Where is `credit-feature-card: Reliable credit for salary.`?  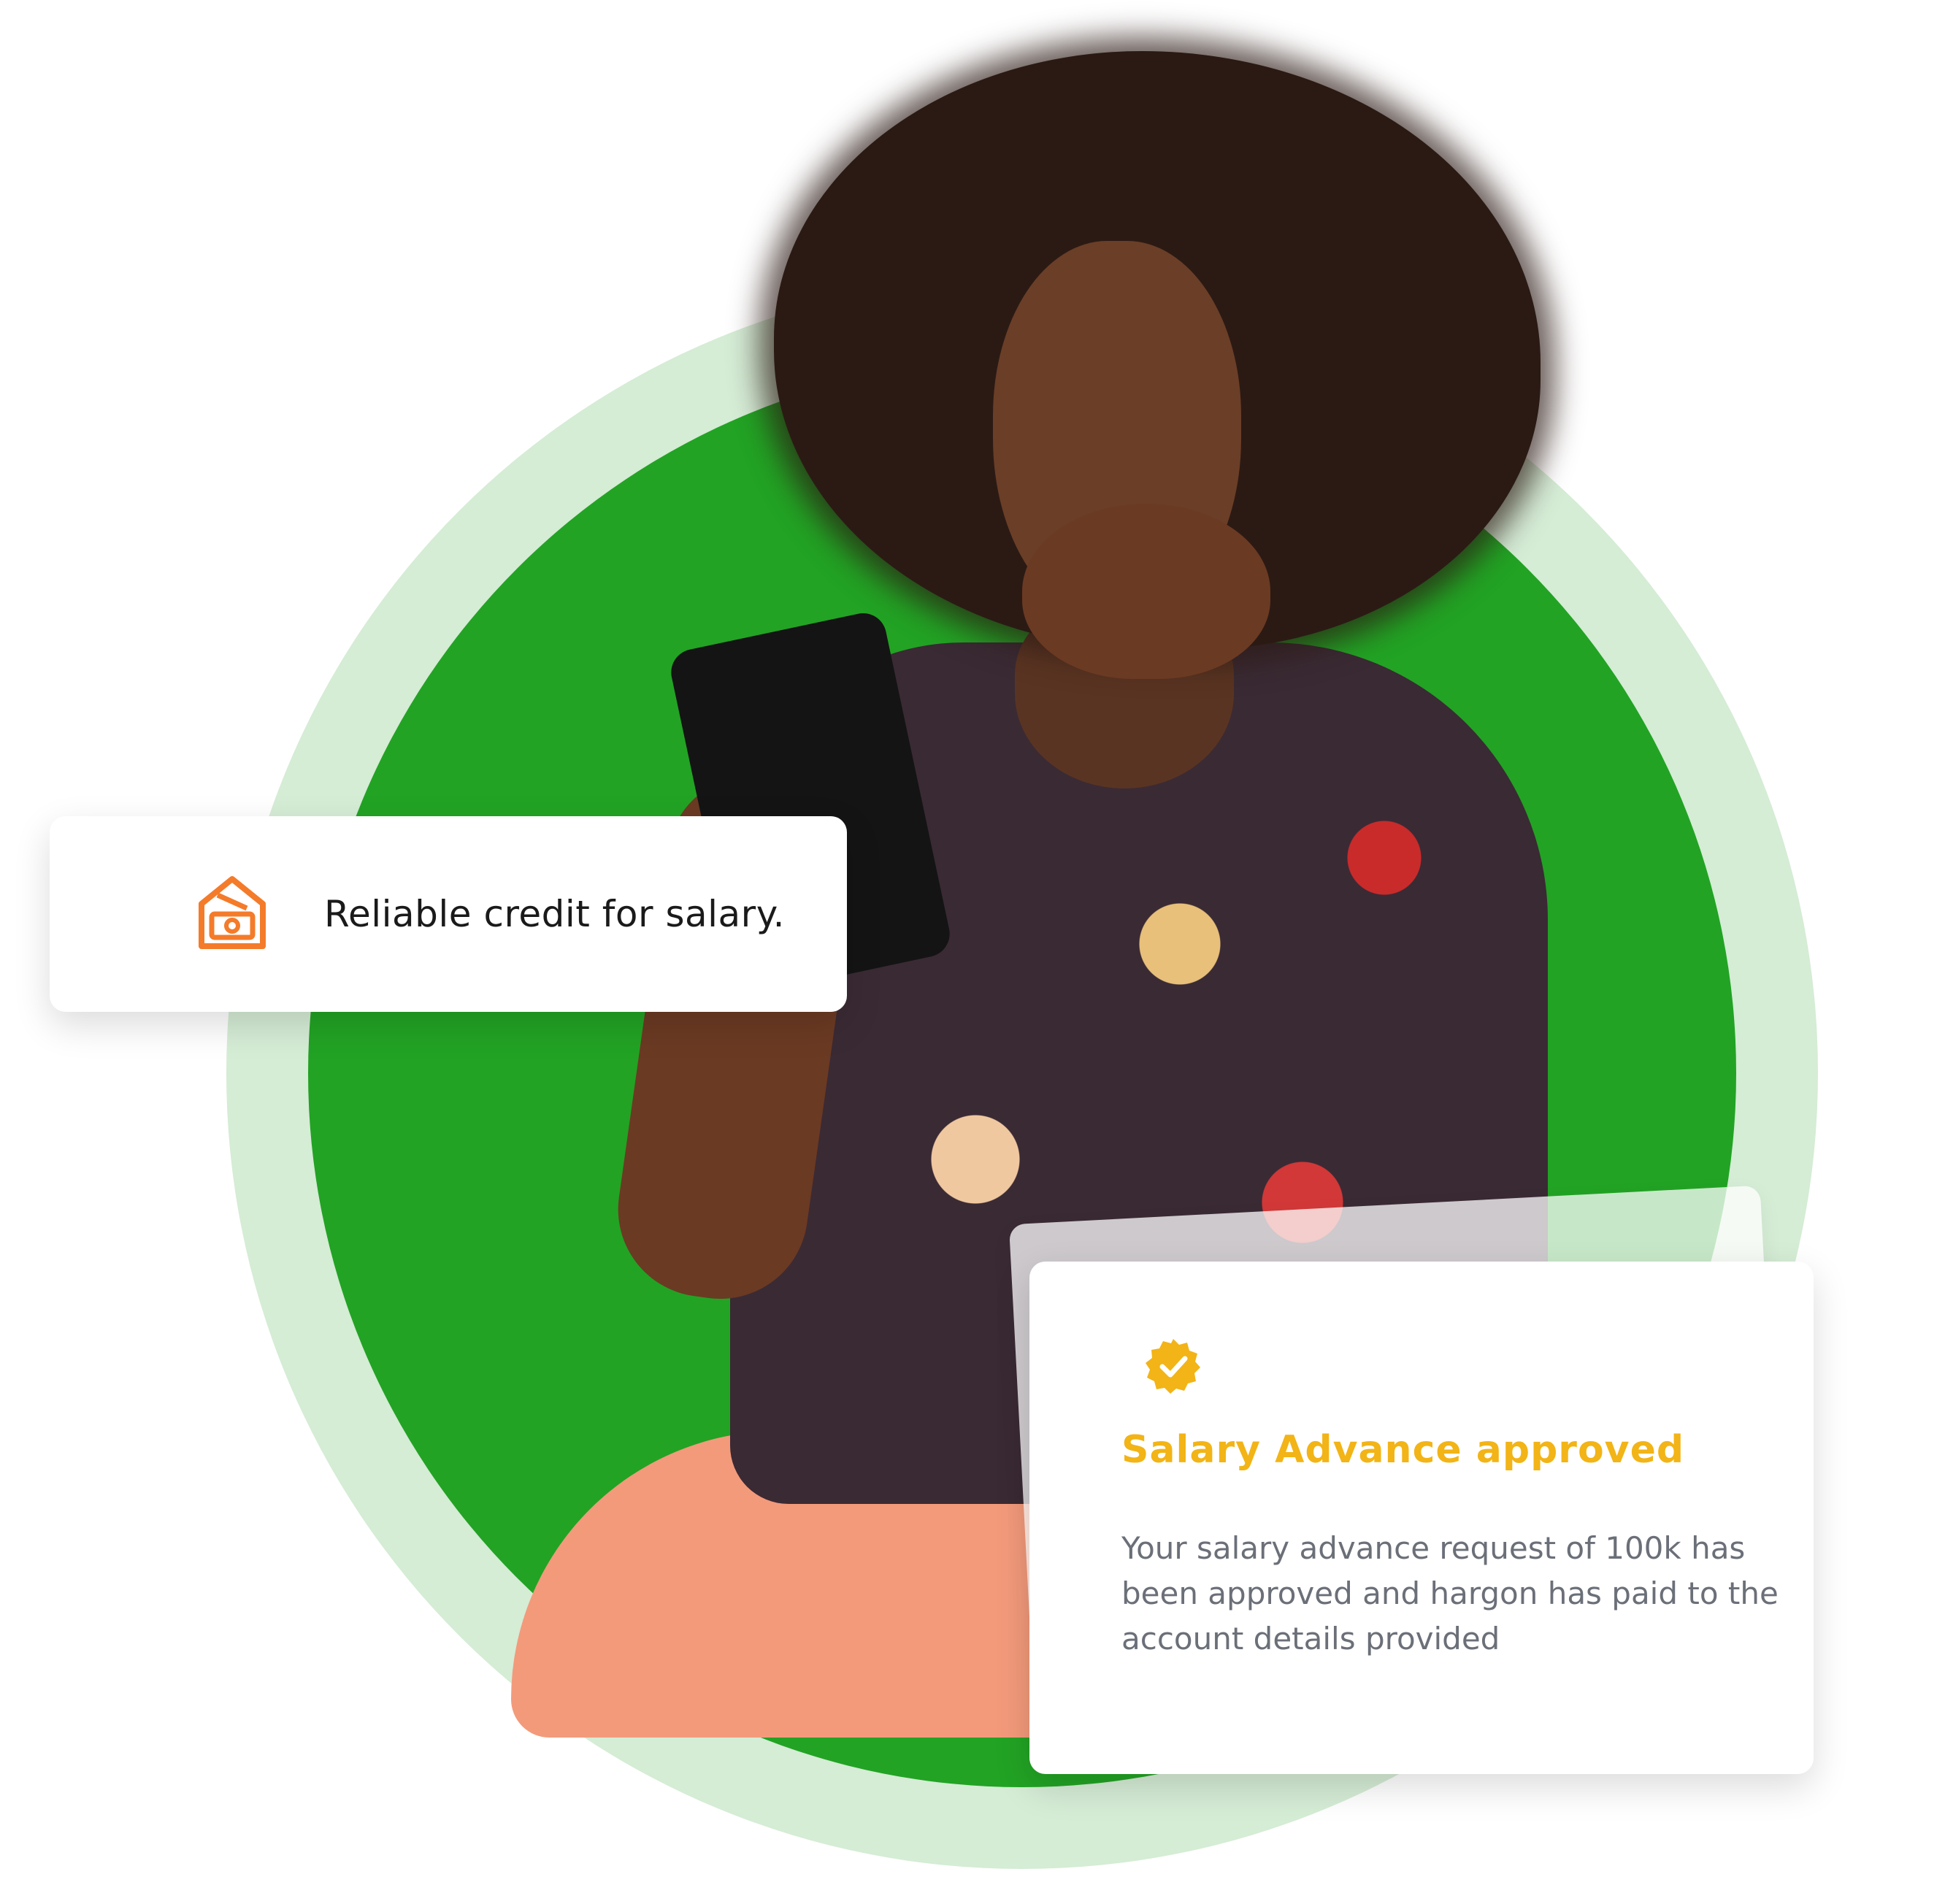 credit-feature-card: Reliable credit for salary. is located at coordinates (448, 914).